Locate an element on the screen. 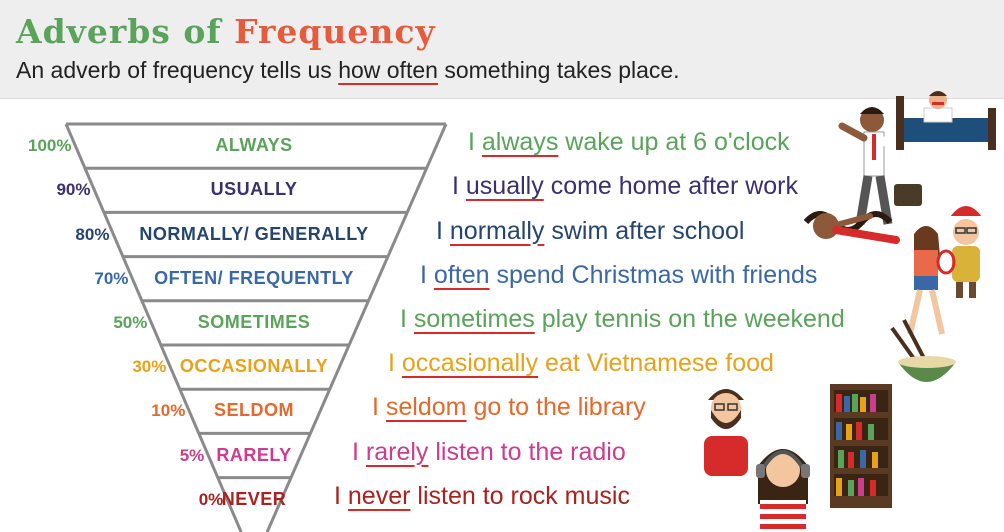 This screenshot has width=1004, height=532. example-sentence: I seldom go to the library is located at coordinates (509, 407).